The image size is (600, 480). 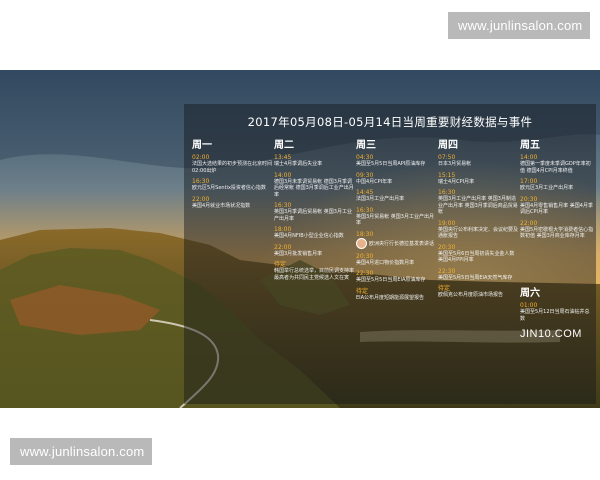 I want to click on event-time: 13:45, so click(x=283, y=157).